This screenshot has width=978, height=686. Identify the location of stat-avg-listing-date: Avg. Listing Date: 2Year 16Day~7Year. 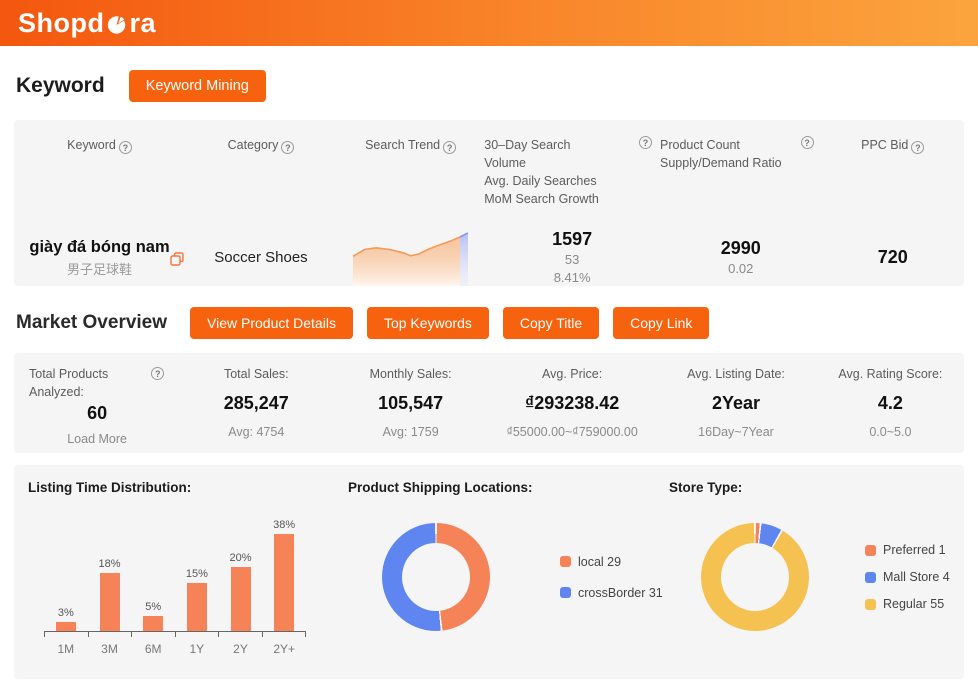
(736, 409).